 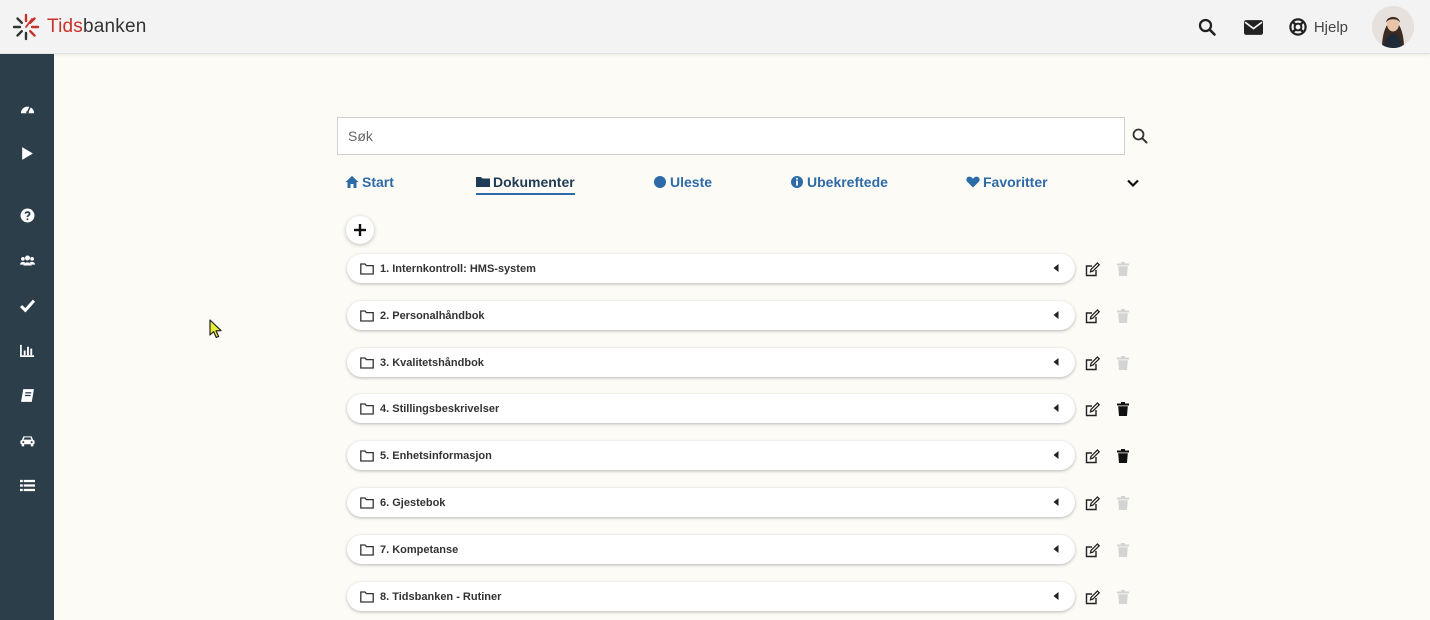 I want to click on help-button: Hjelp, so click(x=1318, y=27).